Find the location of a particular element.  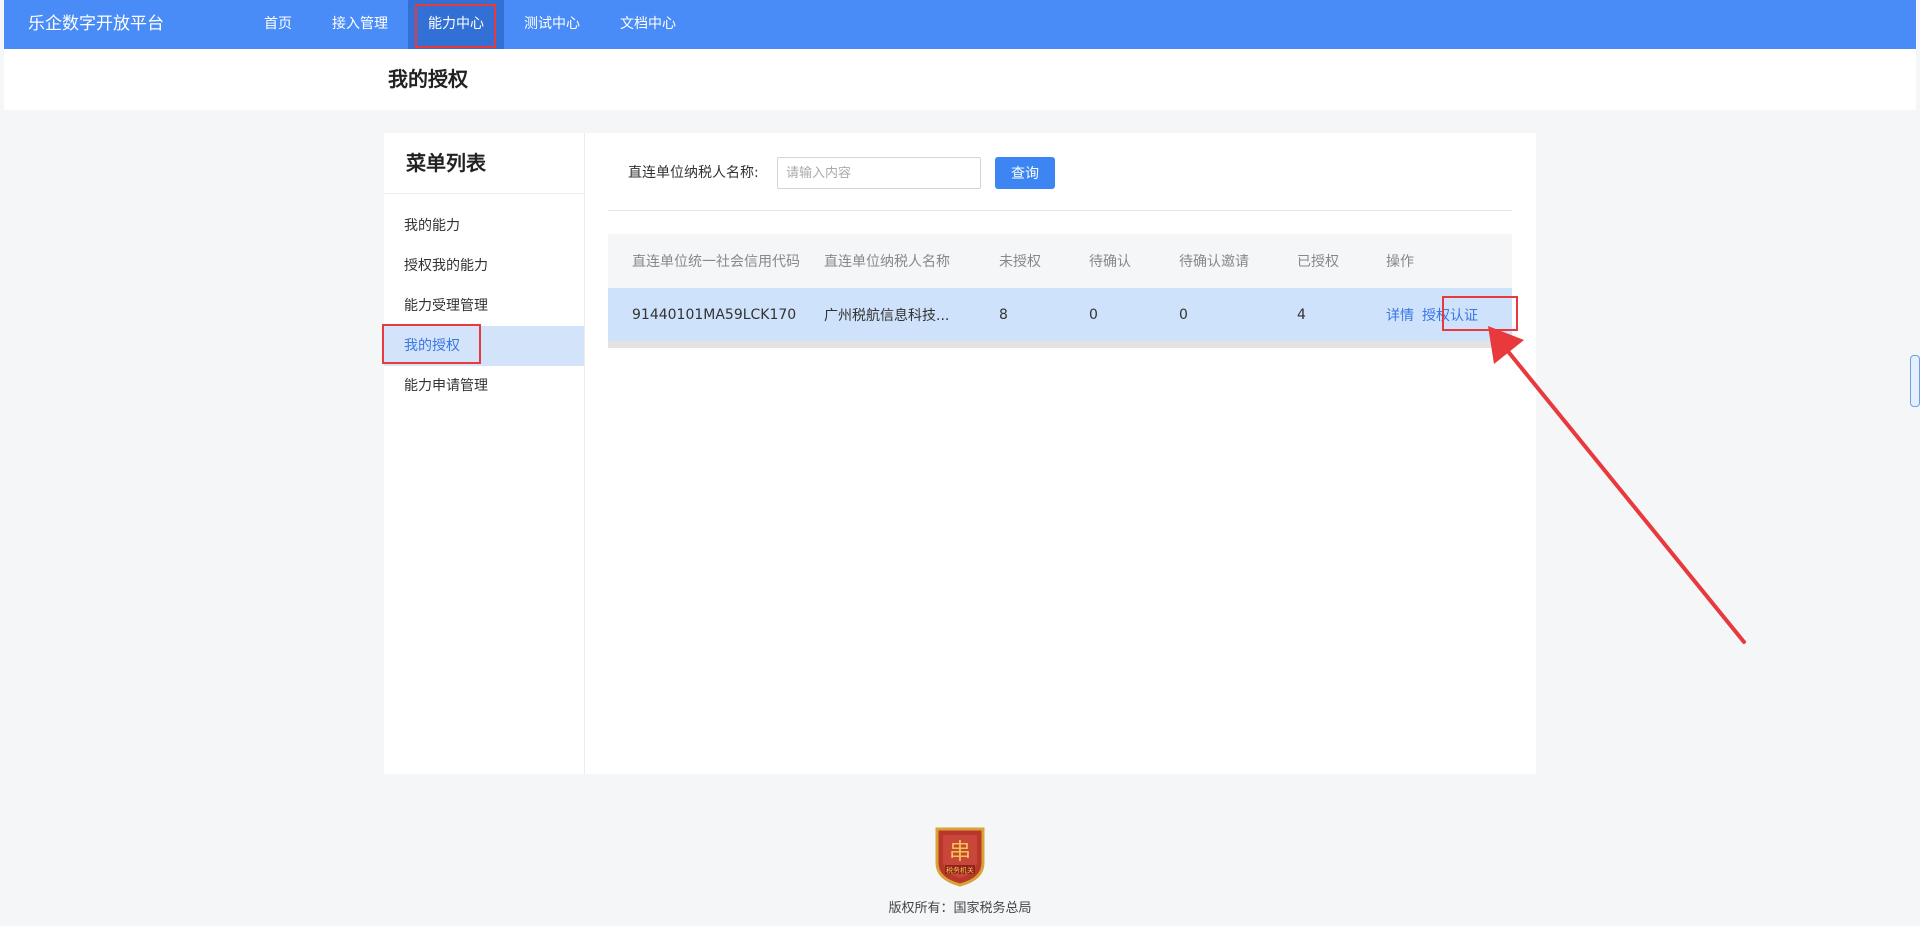

col-header-pending-invite: 待确认邀请 is located at coordinates (1214, 262).